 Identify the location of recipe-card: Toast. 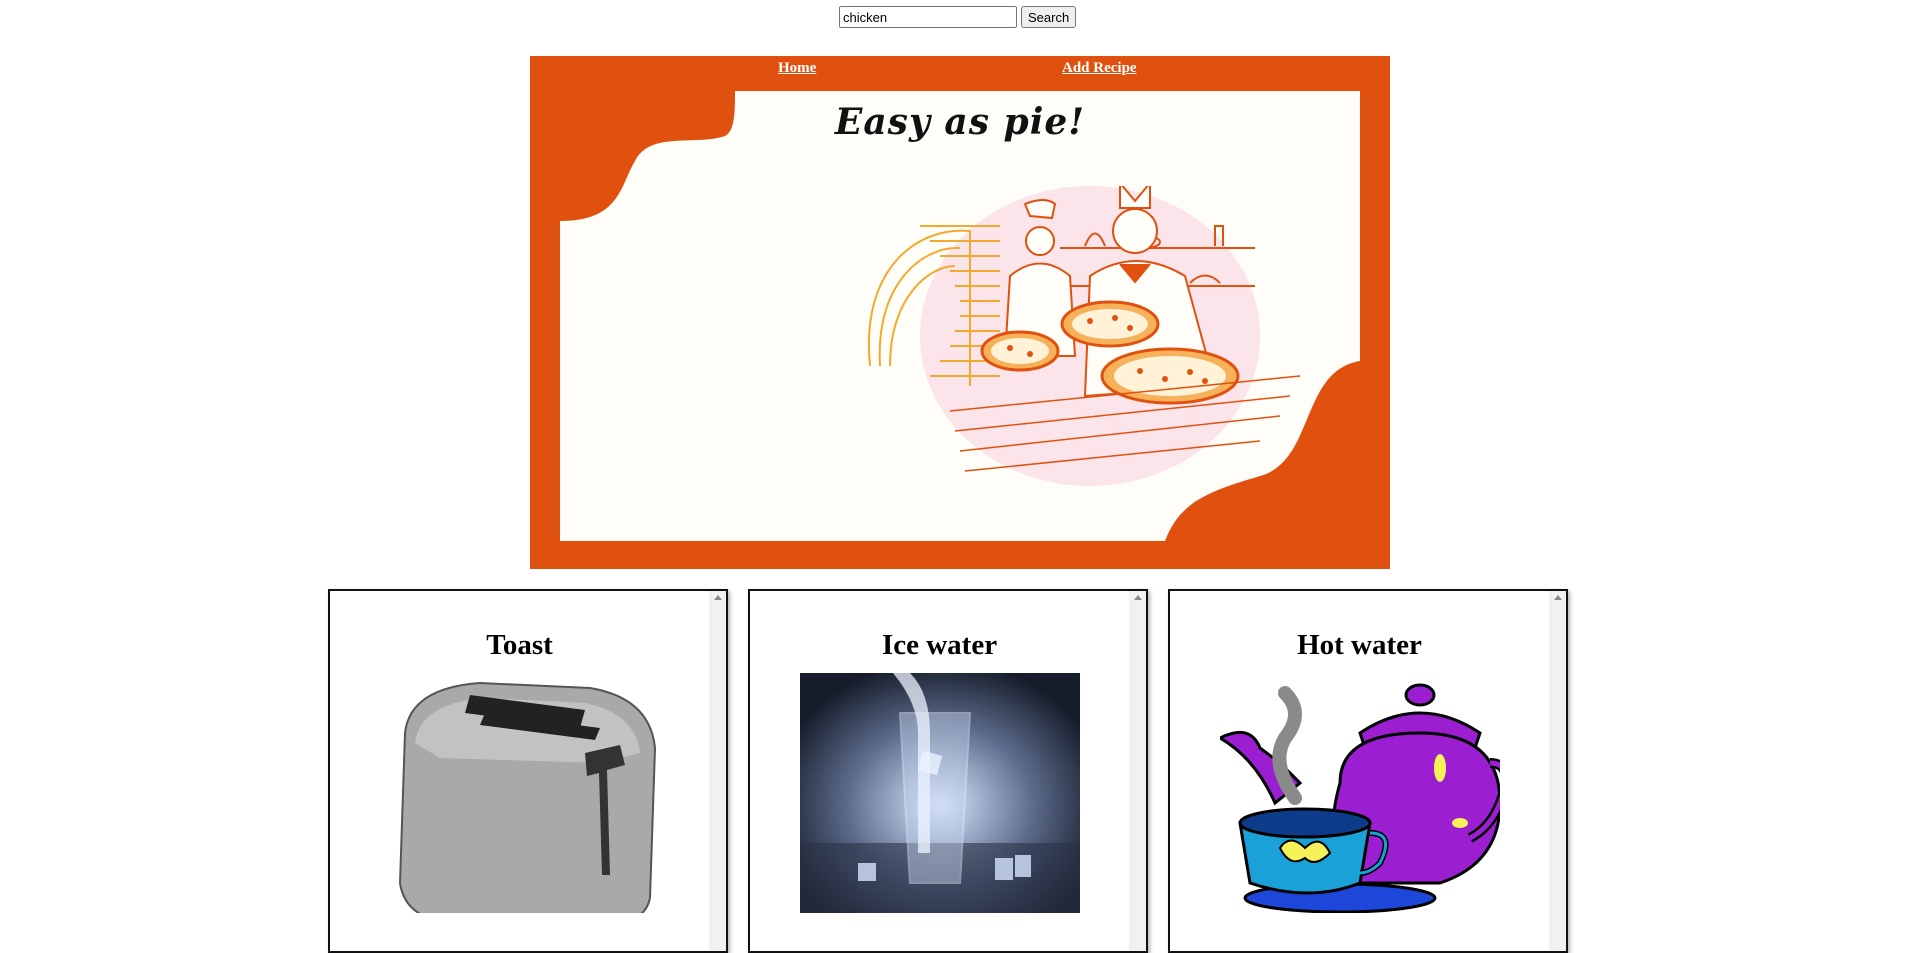
(528, 771).